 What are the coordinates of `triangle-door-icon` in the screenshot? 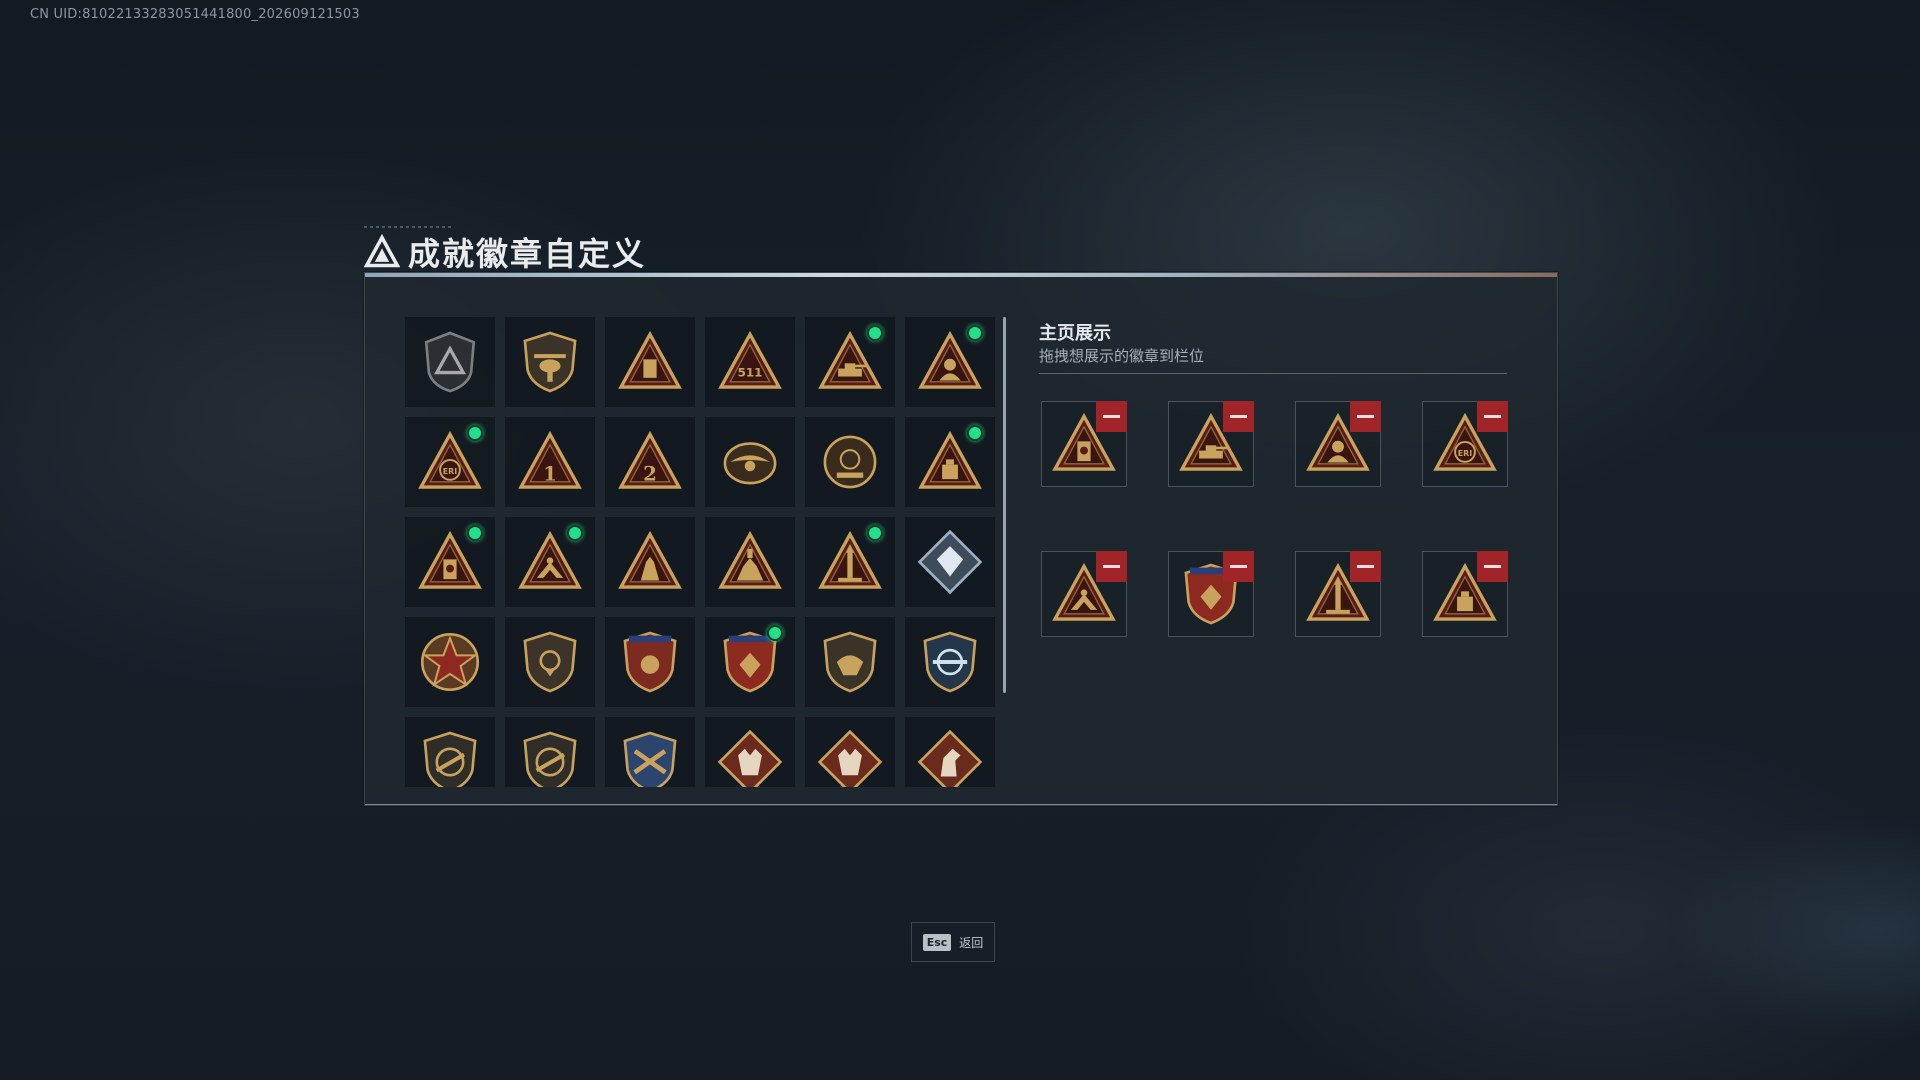 It's located at (650, 359).